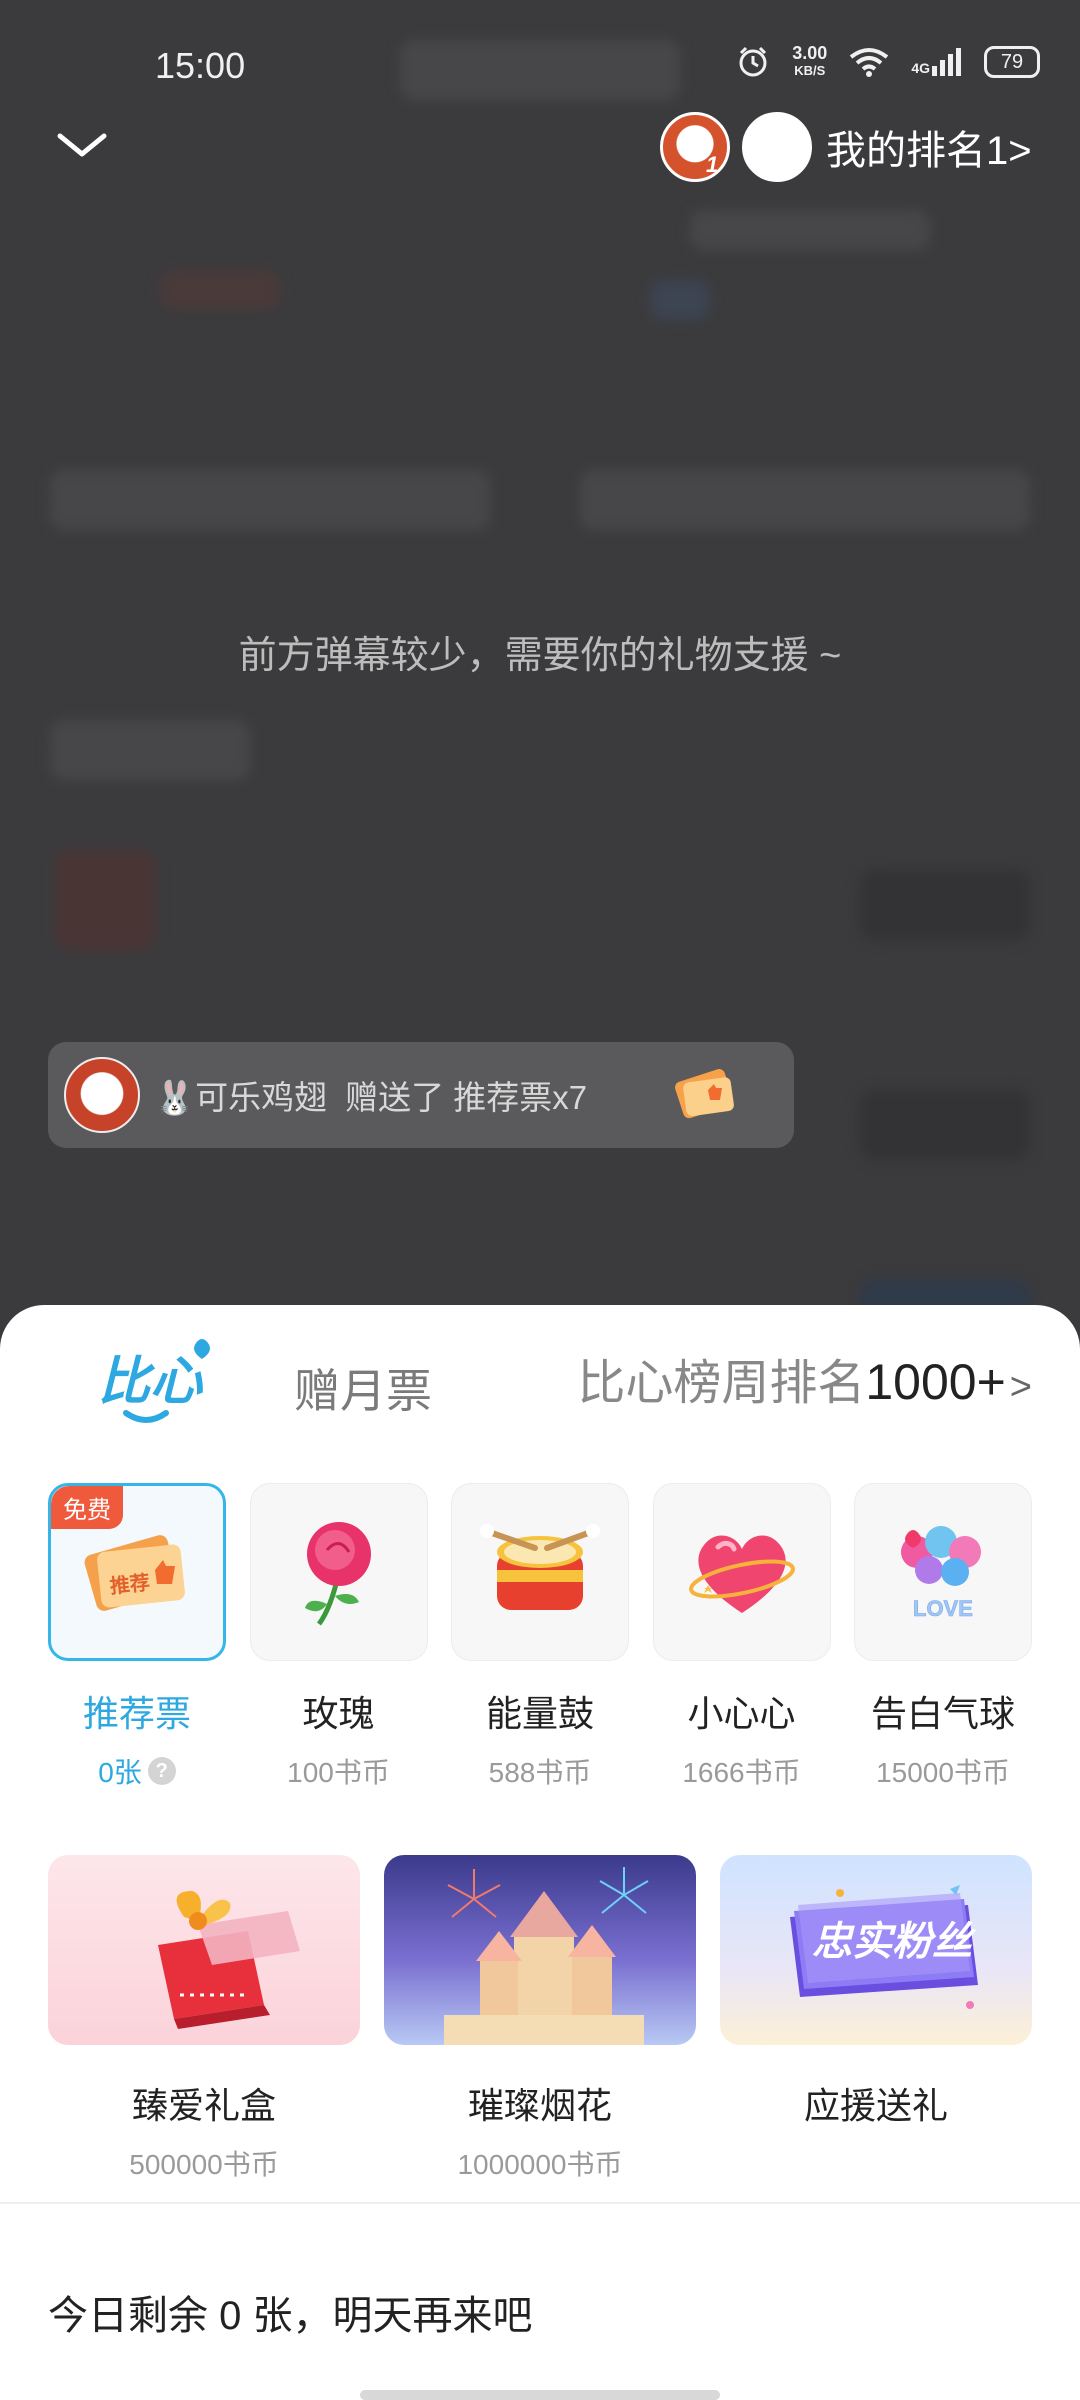 The height and width of the screenshot is (2400, 1080). I want to click on gift-item-ticket: 免费 推荐 推荐票 0张 ?, so click(137, 1637).